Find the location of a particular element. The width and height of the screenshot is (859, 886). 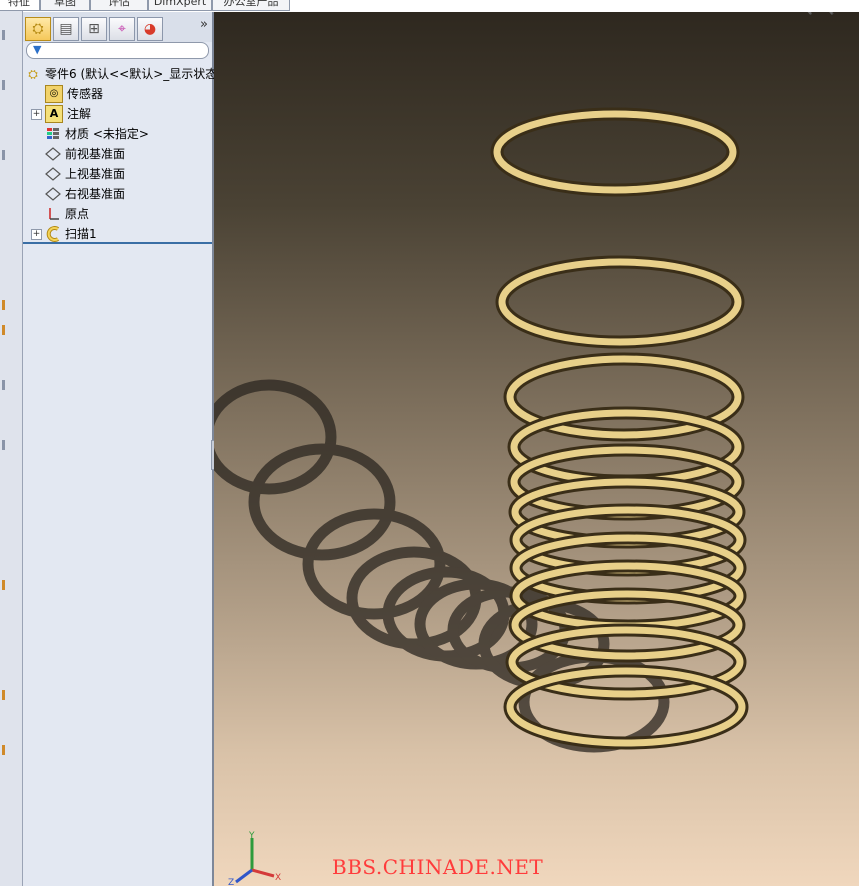

tree-item-label: 注解 is located at coordinates (79, 114).